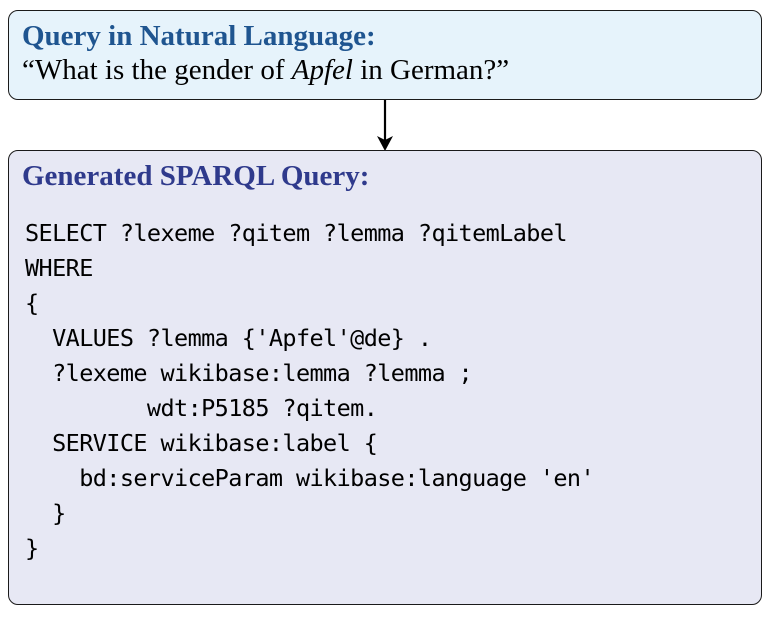 The width and height of the screenshot is (770, 620). I want to click on code-line: WHERE, so click(59, 268).